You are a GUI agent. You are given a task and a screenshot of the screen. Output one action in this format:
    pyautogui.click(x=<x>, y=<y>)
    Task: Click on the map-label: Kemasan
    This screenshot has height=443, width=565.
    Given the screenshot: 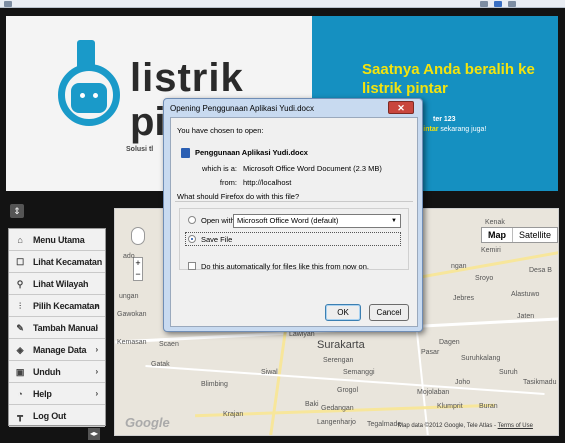 What is the action you would take?
    pyautogui.click(x=132, y=342)
    